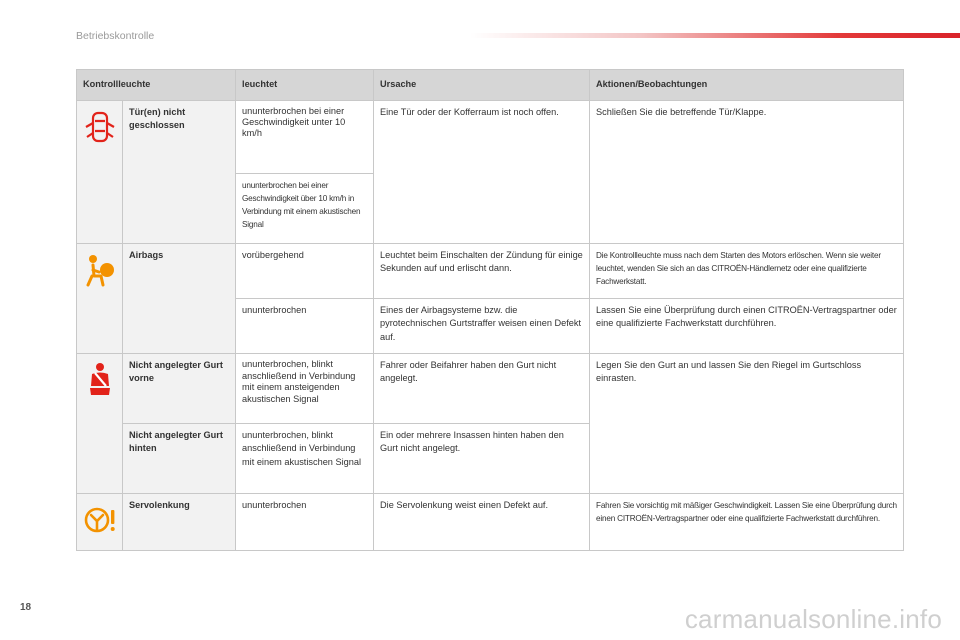 The height and width of the screenshot is (640, 960). Describe the element at coordinates (305, 85) in the screenshot. I see `column-header-lights-up: leuchtet` at that location.